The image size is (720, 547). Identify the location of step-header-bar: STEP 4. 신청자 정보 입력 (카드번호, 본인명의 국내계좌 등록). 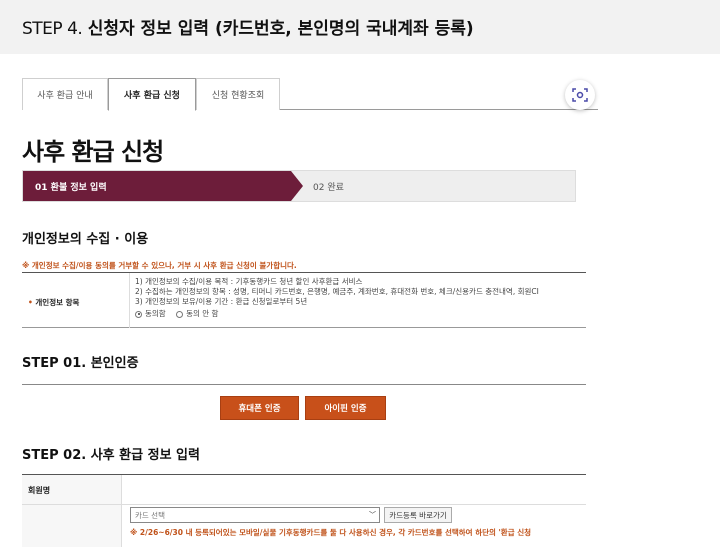
(360, 27).